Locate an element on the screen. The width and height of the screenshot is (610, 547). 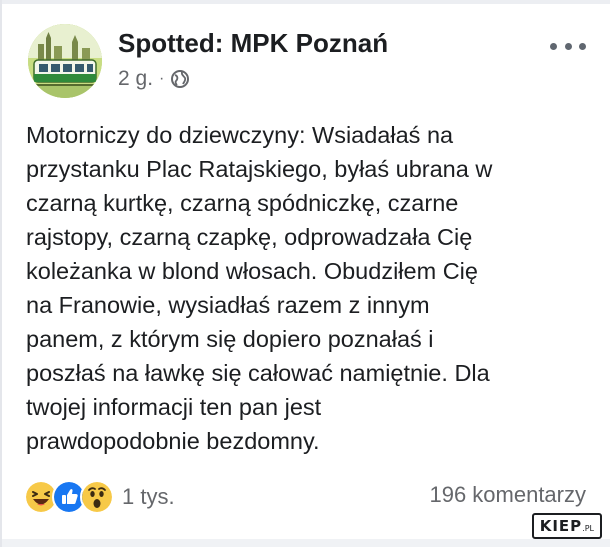
watermark-suffix: .PL is located at coordinates (588, 528).